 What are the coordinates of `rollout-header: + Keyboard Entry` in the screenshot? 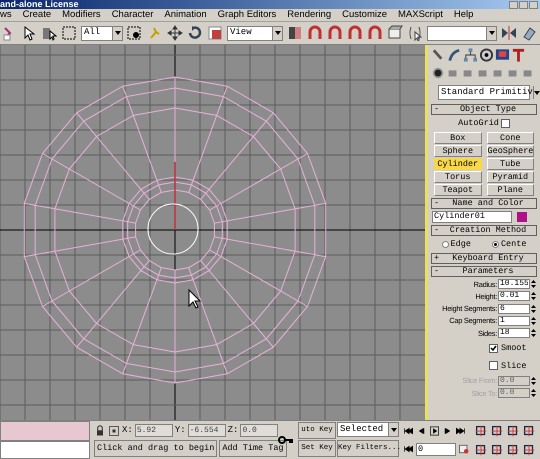 It's located at (484, 258).